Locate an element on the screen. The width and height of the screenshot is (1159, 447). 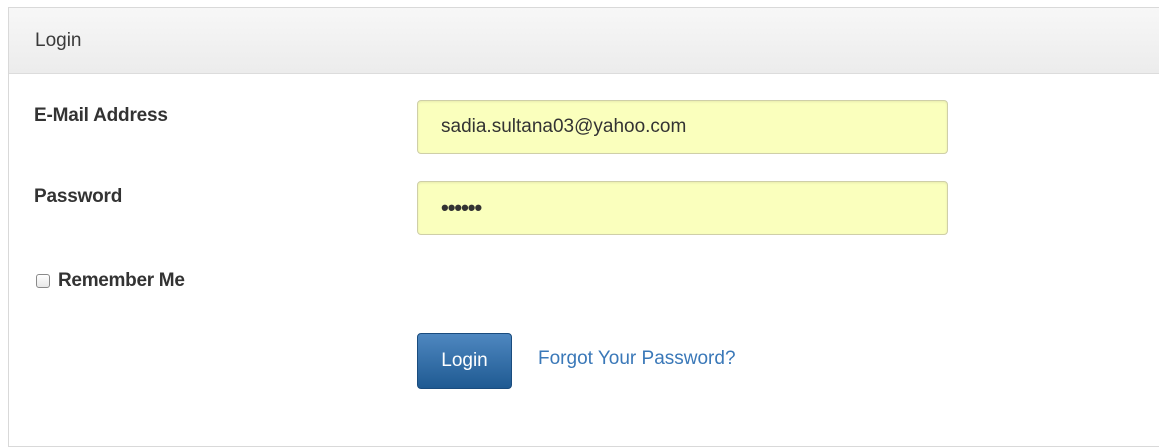
panel-heading: Login is located at coordinates (584, 41).